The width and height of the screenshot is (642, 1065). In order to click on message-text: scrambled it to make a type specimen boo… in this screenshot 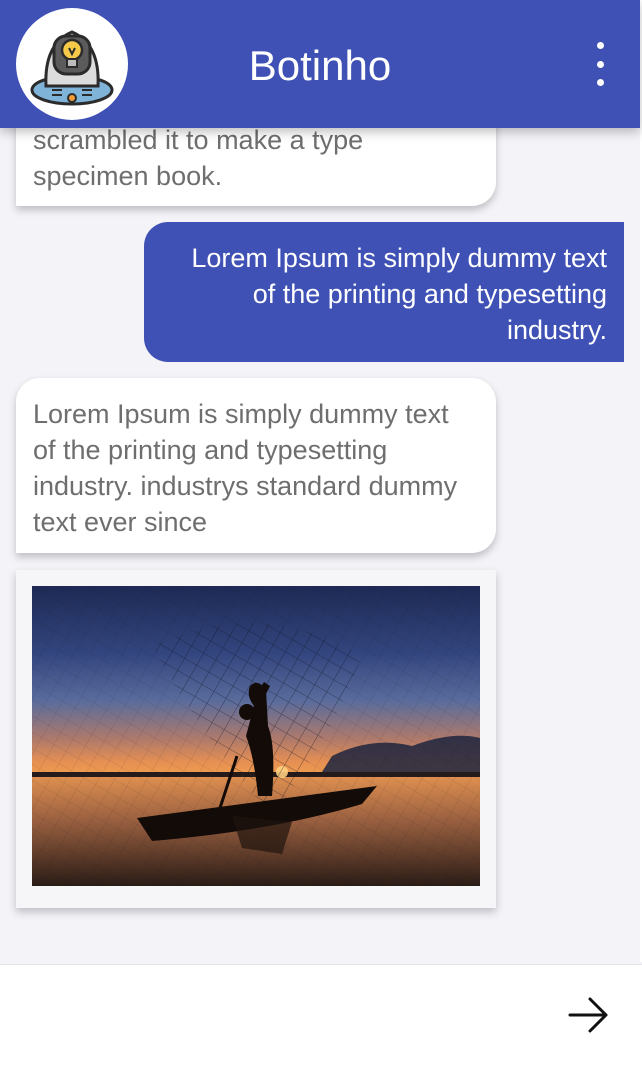, I will do `click(198, 158)`.